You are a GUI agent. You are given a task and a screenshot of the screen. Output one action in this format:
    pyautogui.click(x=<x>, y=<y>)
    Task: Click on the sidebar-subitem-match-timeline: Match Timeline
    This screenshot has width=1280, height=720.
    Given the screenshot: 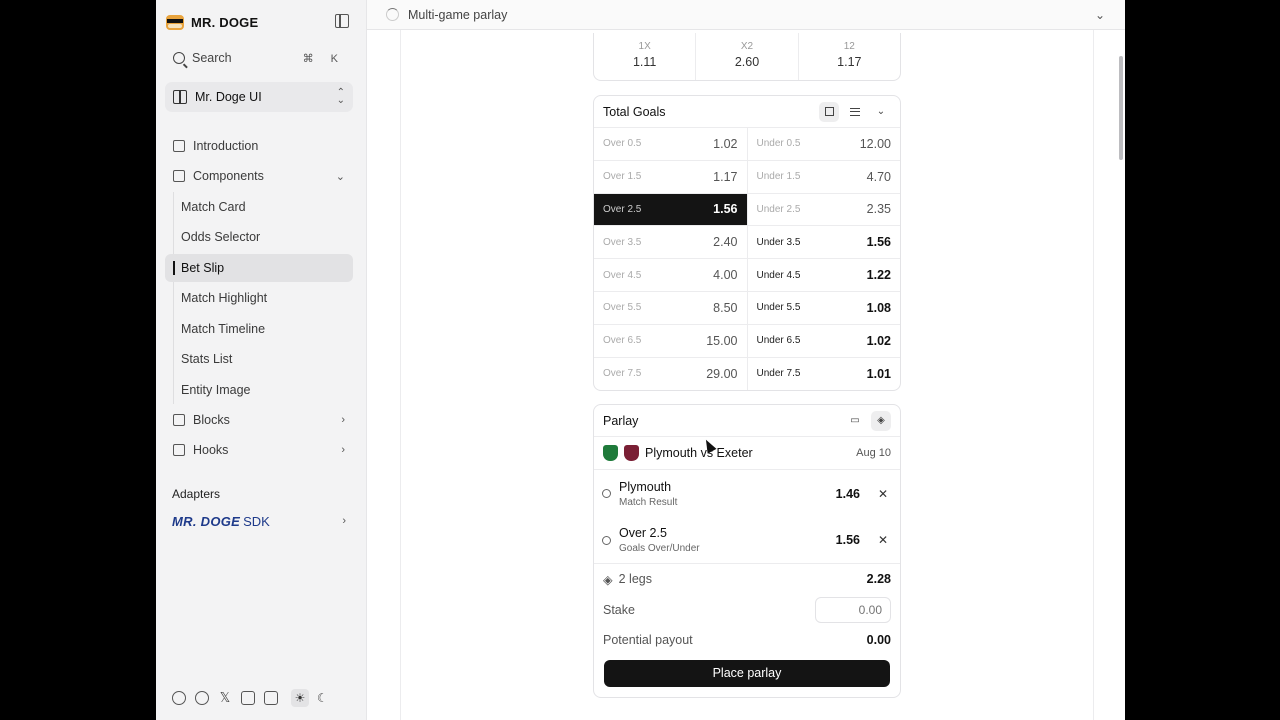 What is the action you would take?
    pyautogui.click(x=259, y=329)
    